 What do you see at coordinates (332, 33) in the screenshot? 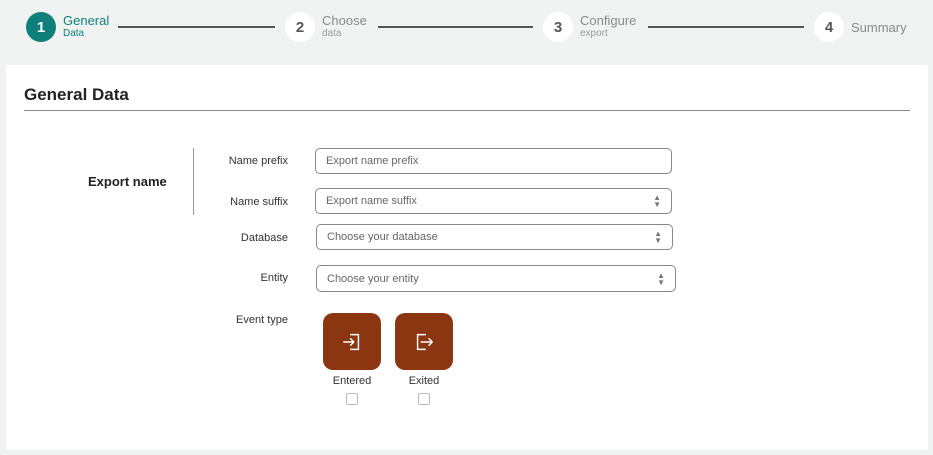
I see `step-sublabel: data` at bounding box center [332, 33].